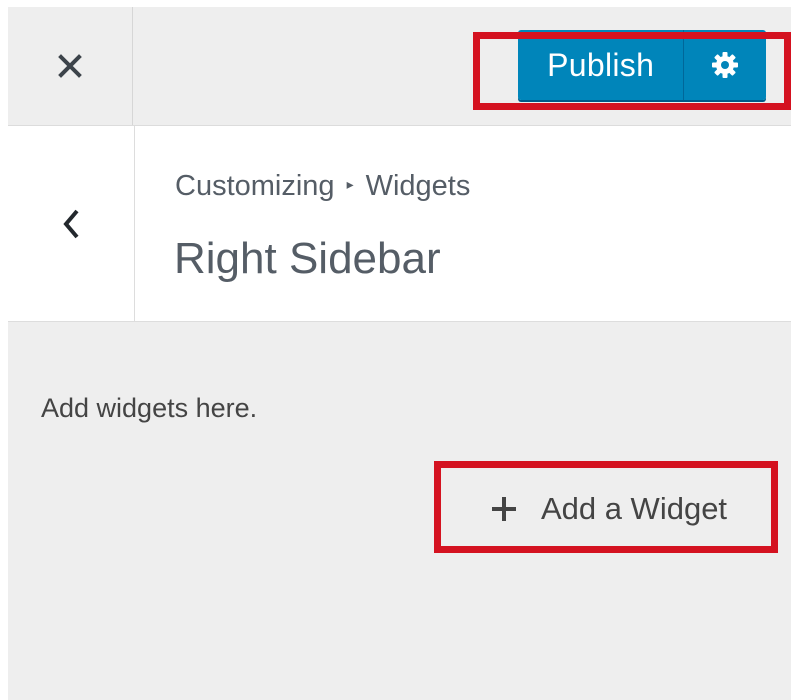 This screenshot has height=700, width=791. Describe the element at coordinates (255, 186) in the screenshot. I see `breadcrumb-parent: Customizing` at that location.